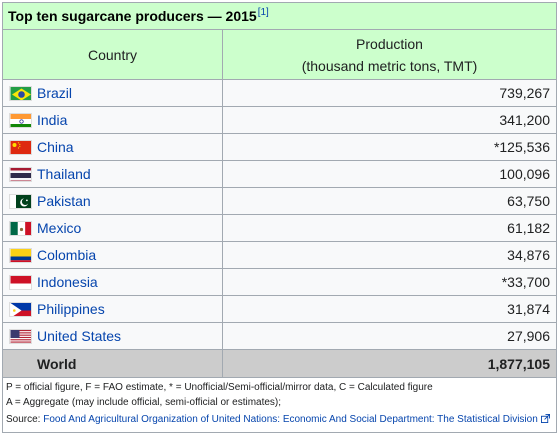 The image size is (560, 436). I want to click on country-cell: India, so click(113, 120).